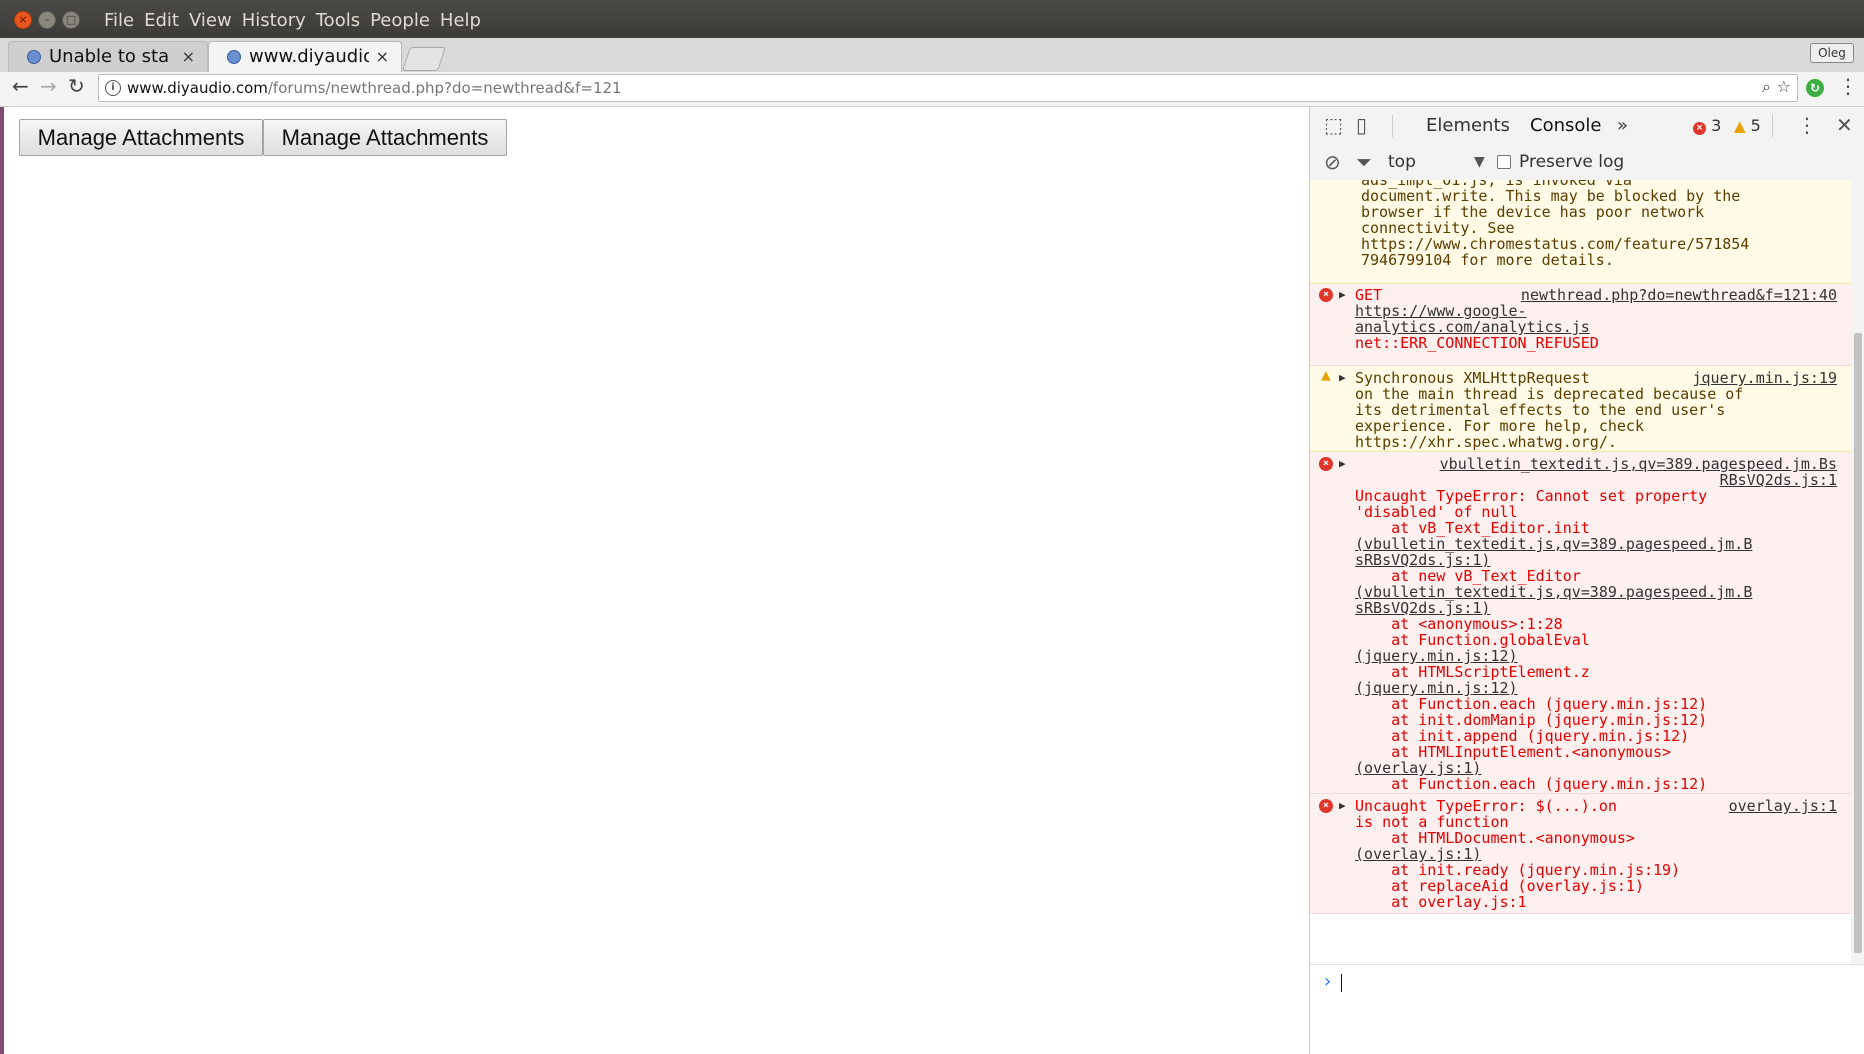 This screenshot has width=1864, height=1054. I want to click on tab-unable-to-start: Unable to start r ×, so click(108, 56).